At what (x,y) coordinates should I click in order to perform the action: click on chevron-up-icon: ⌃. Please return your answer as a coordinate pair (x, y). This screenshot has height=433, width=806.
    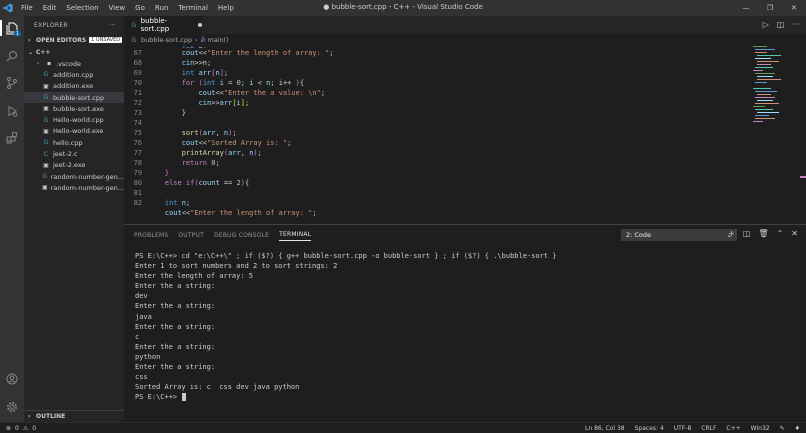
    Looking at the image, I should click on (780, 233).